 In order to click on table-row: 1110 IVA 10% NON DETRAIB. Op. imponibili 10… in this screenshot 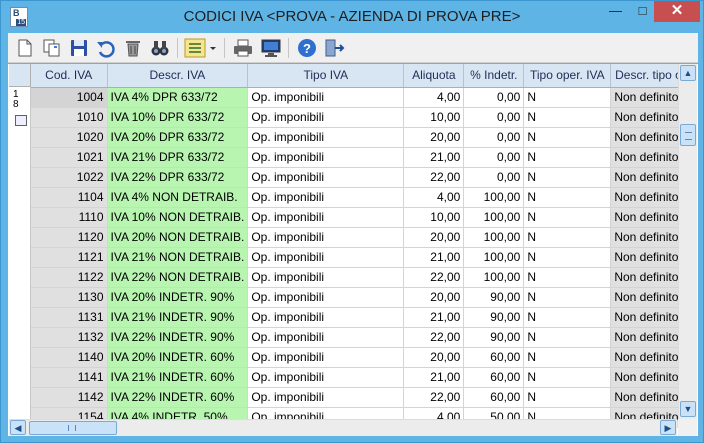, I will do `click(362, 217)`.